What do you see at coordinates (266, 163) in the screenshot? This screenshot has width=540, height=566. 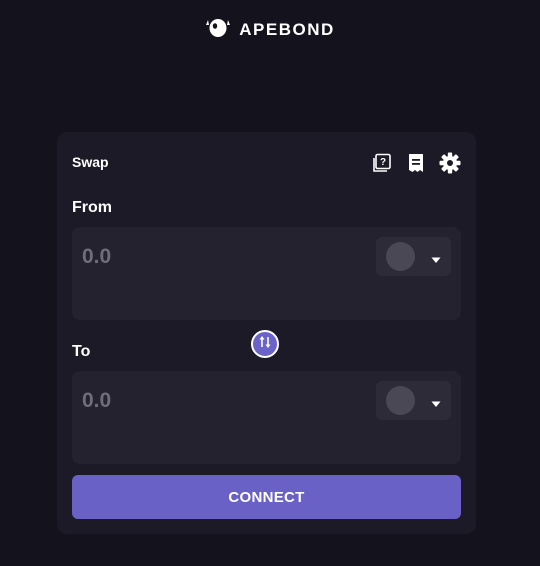 I see `swap-header: Swap ?` at bounding box center [266, 163].